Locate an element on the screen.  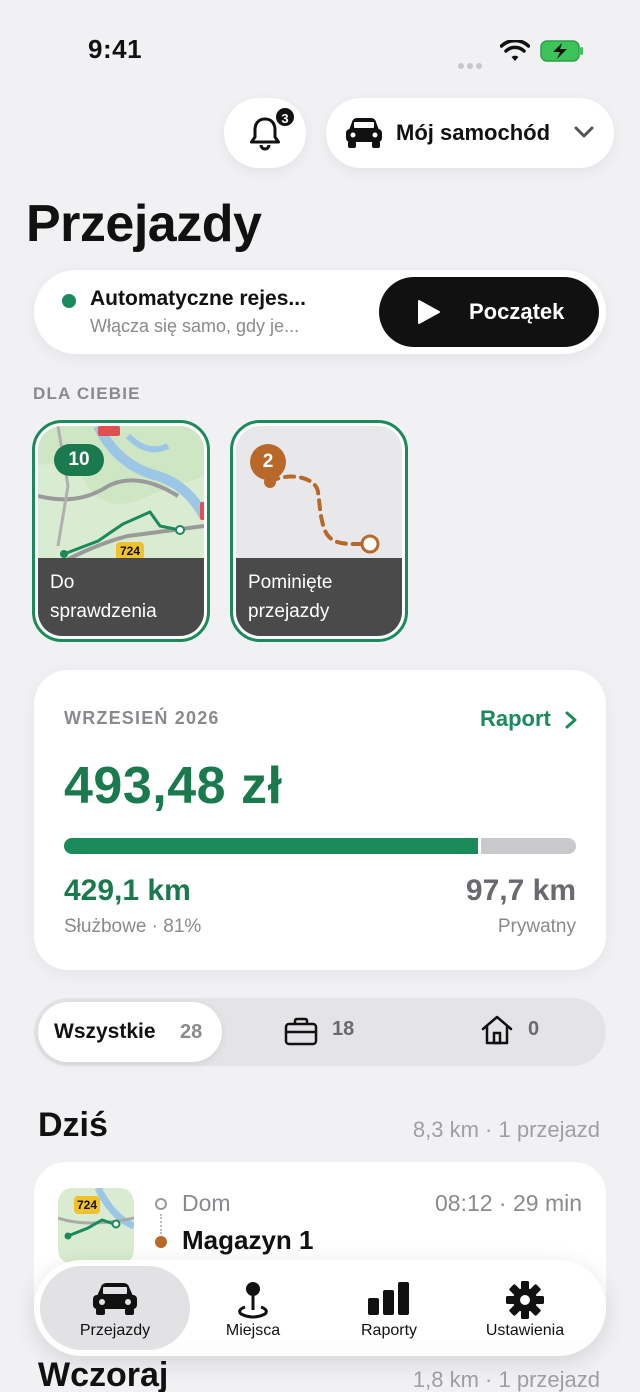
day-meta-today: 8,3 km · 1 przejazd is located at coordinates (506, 1129).